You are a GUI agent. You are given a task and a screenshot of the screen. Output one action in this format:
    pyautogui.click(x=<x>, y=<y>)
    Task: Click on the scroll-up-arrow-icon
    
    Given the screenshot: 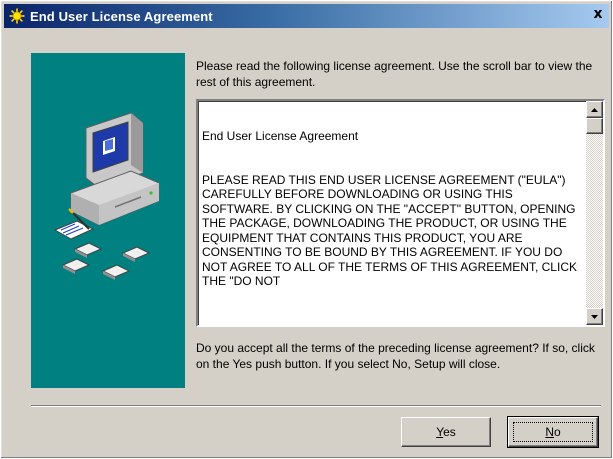 What is the action you would take?
    pyautogui.click(x=594, y=109)
    